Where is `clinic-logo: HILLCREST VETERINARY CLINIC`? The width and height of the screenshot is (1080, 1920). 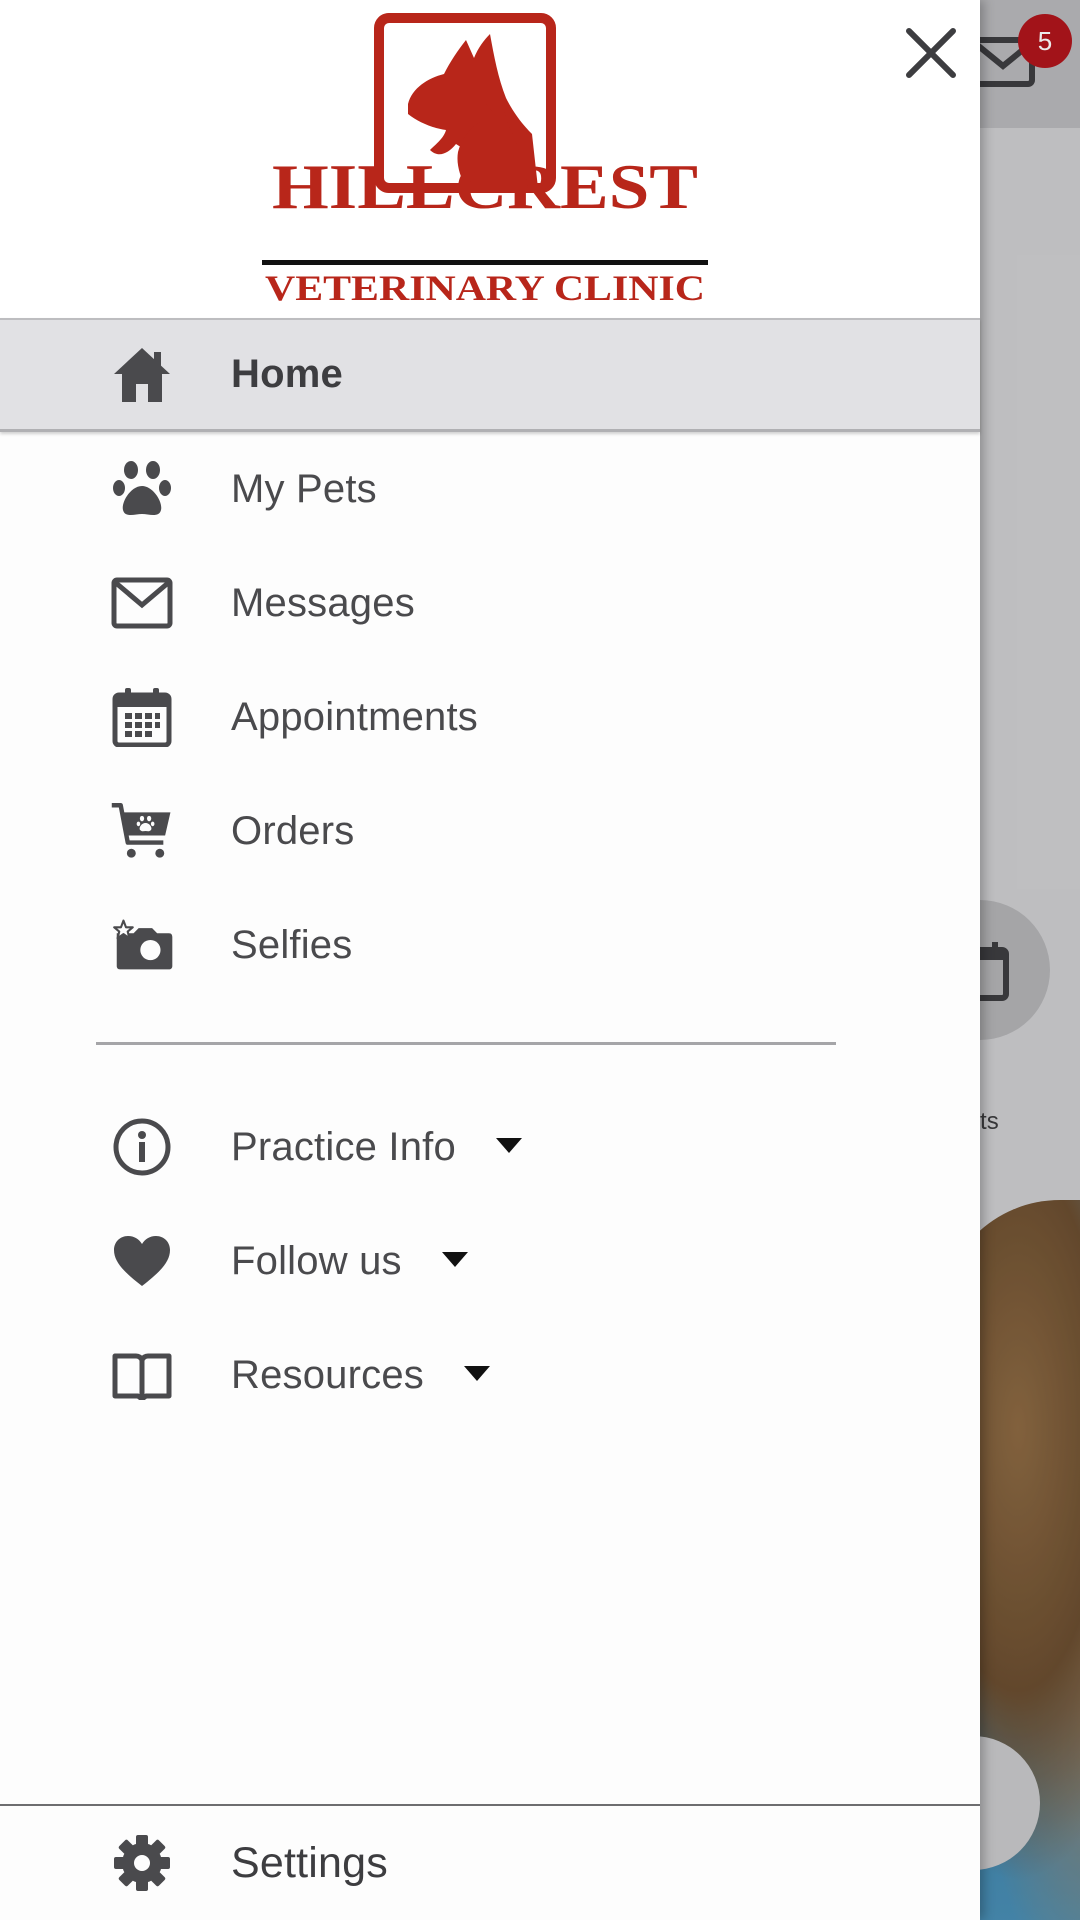 clinic-logo: HILLCREST VETERINARY CLINIC is located at coordinates (485, 160).